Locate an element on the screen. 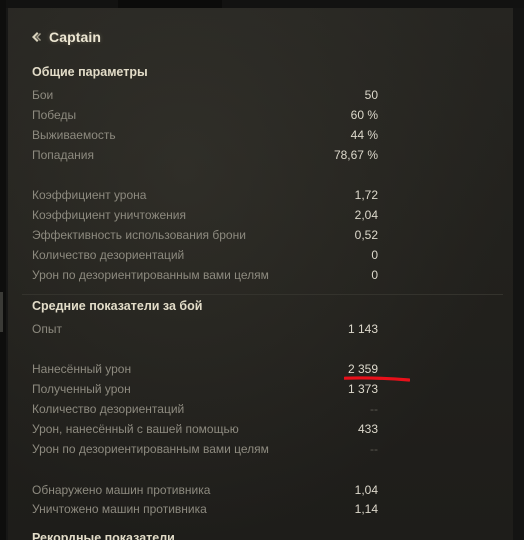 The image size is (524, 540). top-tab-strip is located at coordinates (170, 4).